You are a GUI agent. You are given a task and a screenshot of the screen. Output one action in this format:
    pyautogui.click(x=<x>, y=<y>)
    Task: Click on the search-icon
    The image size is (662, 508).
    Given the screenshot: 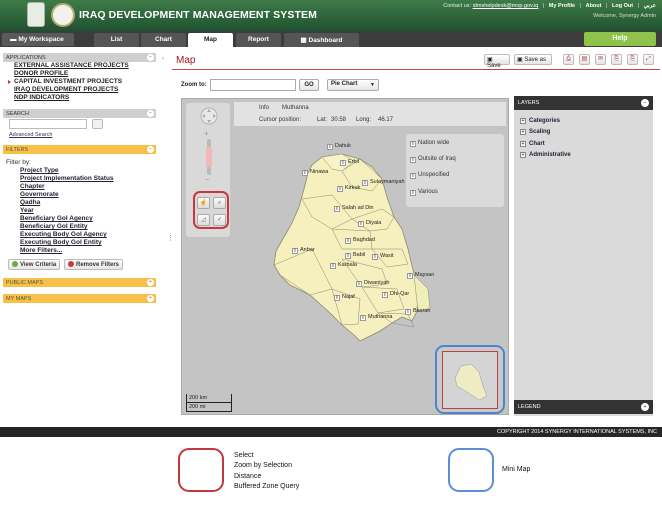 What is the action you would take?
    pyautogui.click(x=97, y=124)
    